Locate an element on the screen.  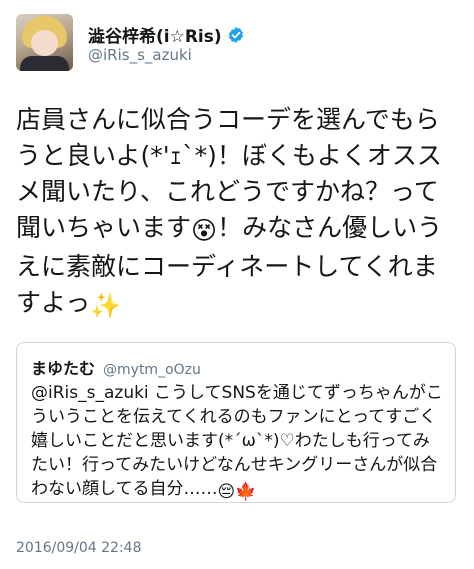
avatar-face is located at coordinates (44, 43).